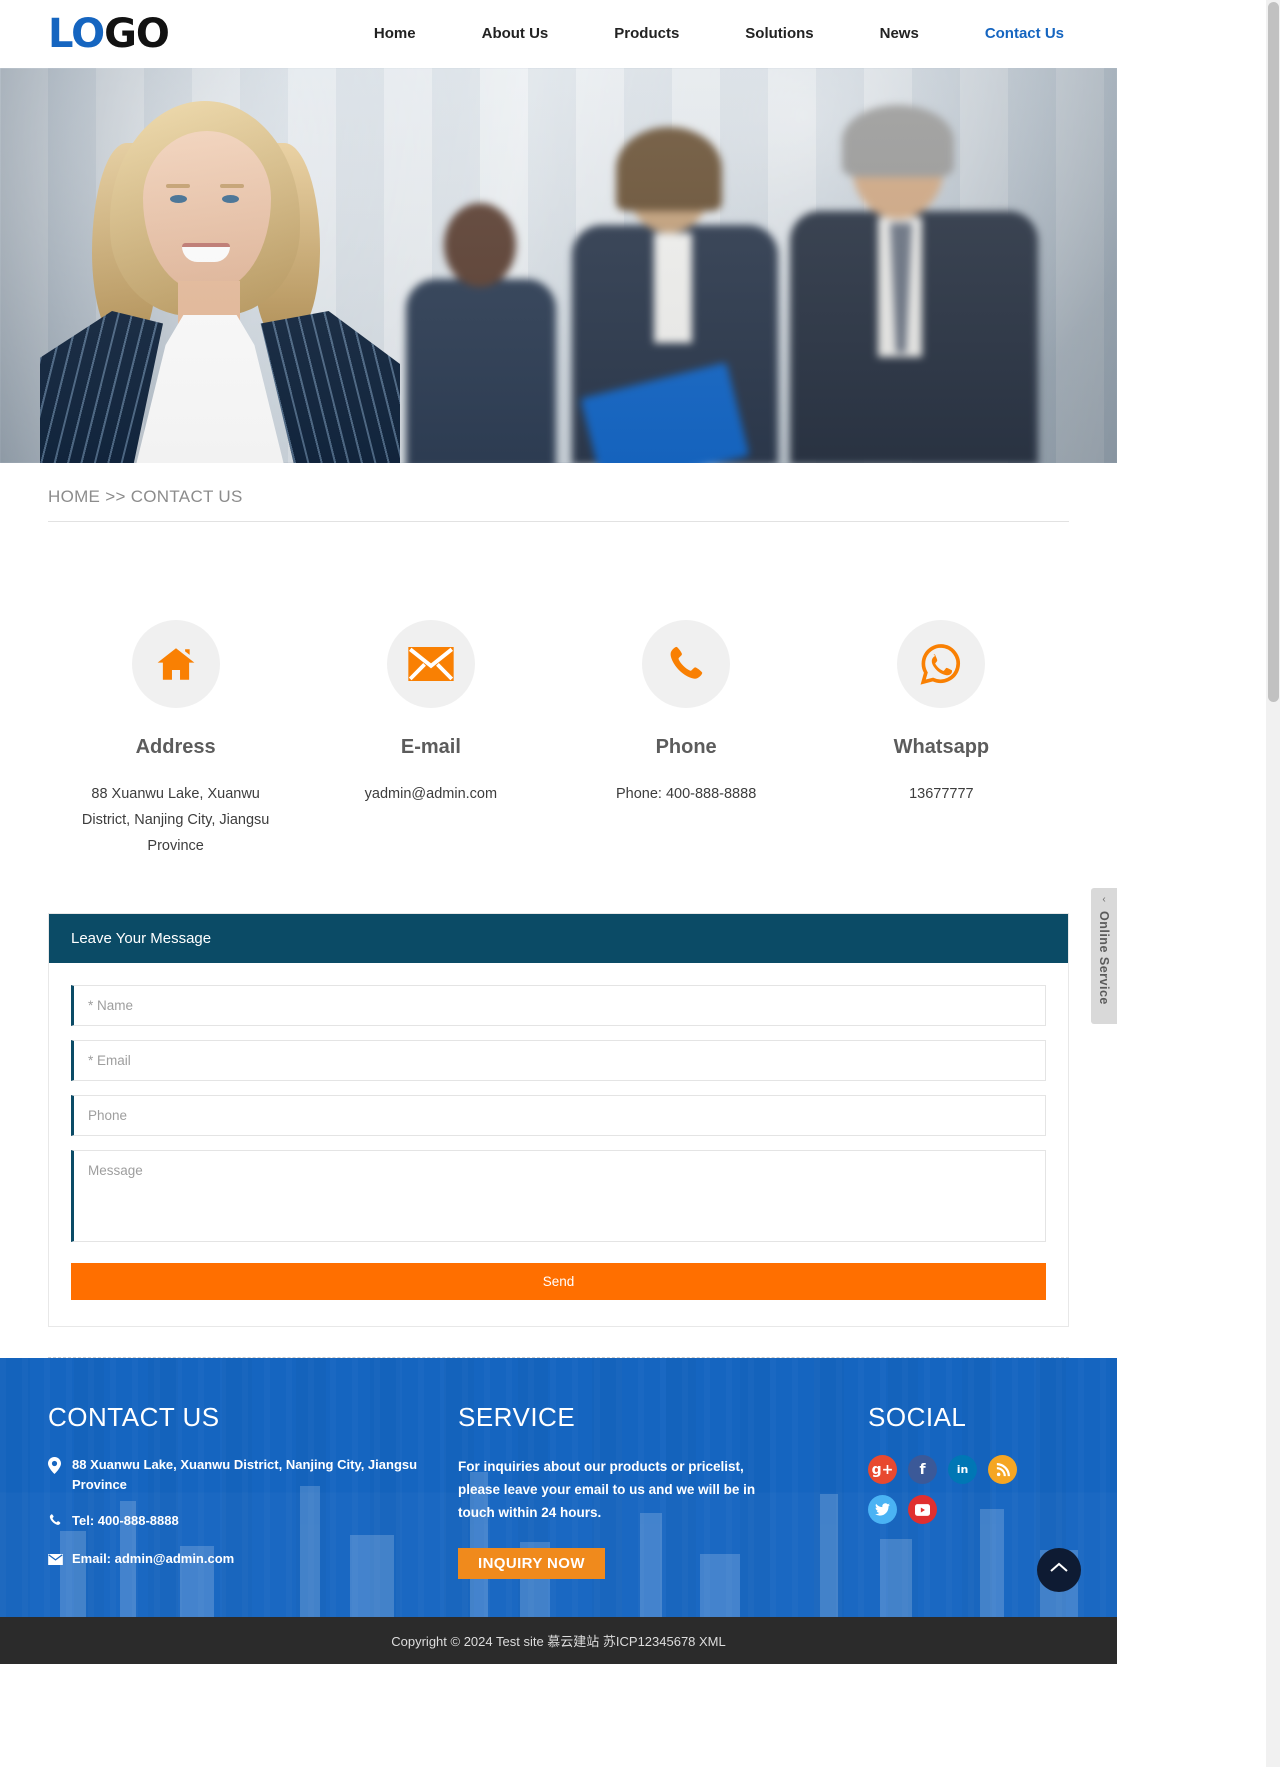 The width and height of the screenshot is (1280, 1767). I want to click on contact-card-text: Phone: 400-888-8888, so click(686, 794).